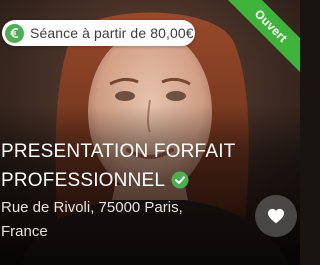 Image resolution: width=320 pixels, height=265 pixels. What do you see at coordinates (14, 33) in the screenshot?
I see `euro-coin-icon` at bounding box center [14, 33].